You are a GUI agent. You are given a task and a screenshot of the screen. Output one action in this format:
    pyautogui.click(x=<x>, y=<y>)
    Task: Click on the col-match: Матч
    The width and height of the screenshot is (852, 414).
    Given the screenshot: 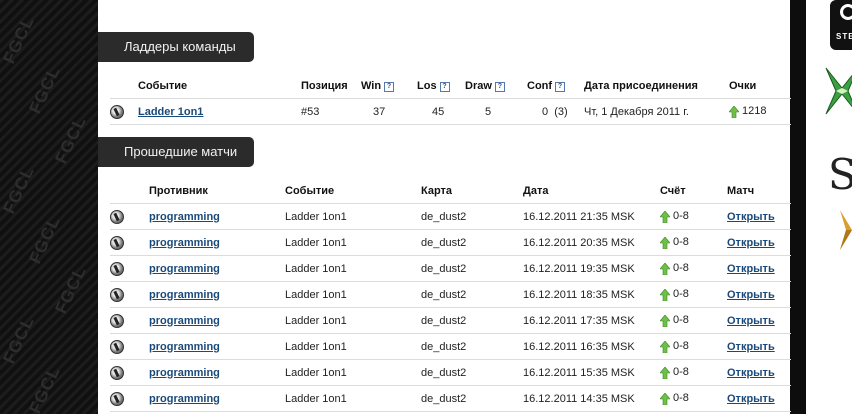 What is the action you would take?
    pyautogui.click(x=741, y=191)
    